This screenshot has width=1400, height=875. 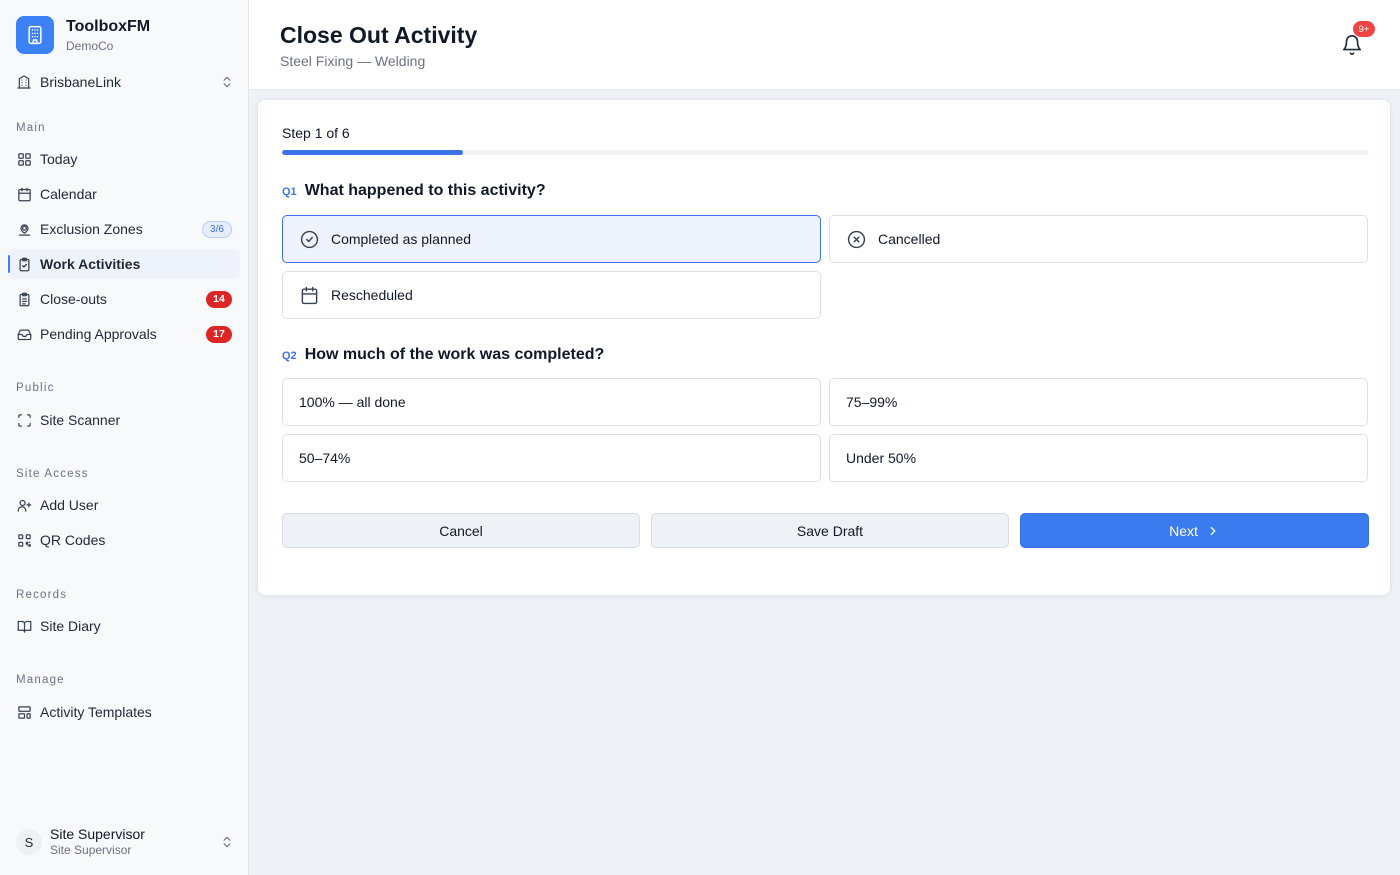 What do you see at coordinates (68, 194) in the screenshot?
I see `sidebar-item-label: Calendar` at bounding box center [68, 194].